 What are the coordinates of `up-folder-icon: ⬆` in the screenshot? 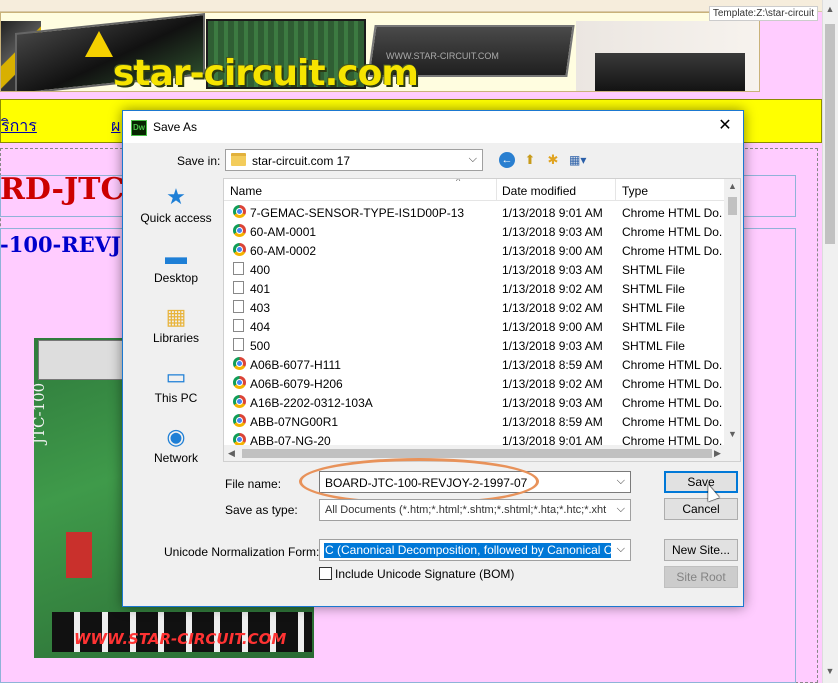 It's located at (530, 160).